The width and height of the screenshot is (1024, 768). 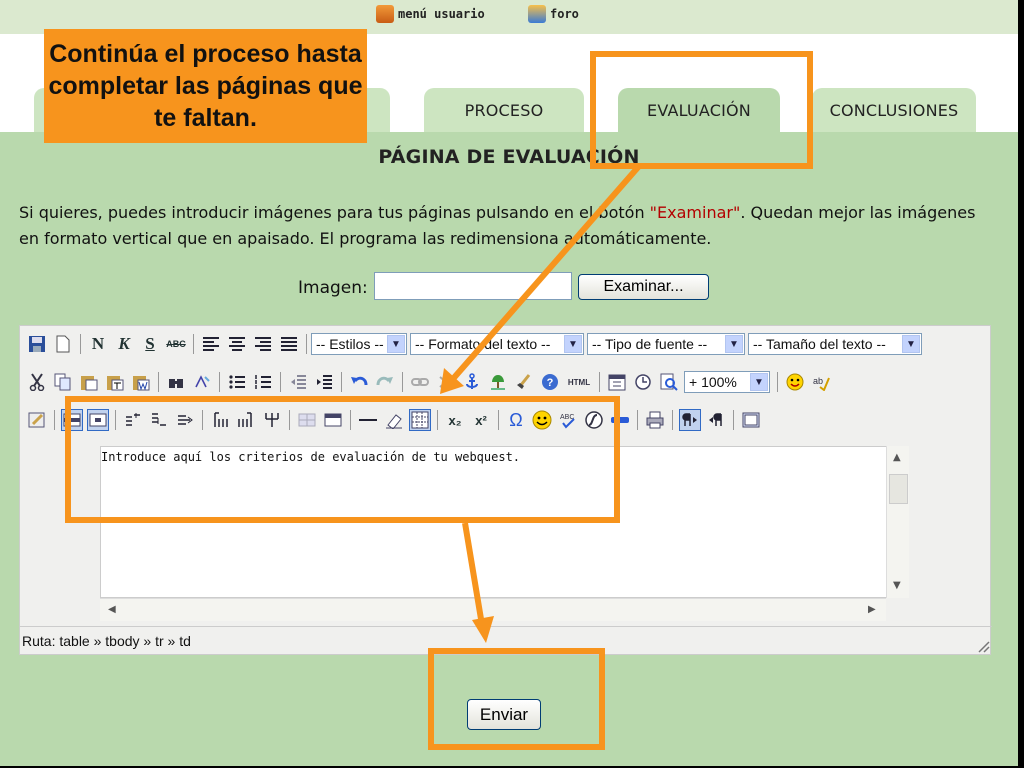 What do you see at coordinates (478, 582) in the screenshot?
I see `arrow-editor-to-submit` at bounding box center [478, 582].